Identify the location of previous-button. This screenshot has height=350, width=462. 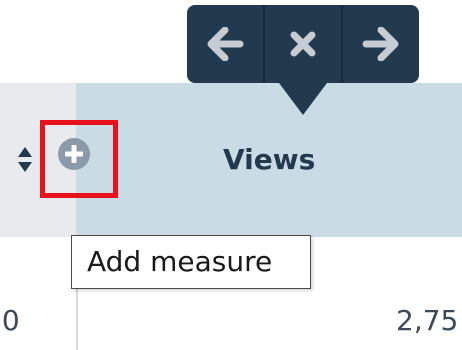
(225, 44).